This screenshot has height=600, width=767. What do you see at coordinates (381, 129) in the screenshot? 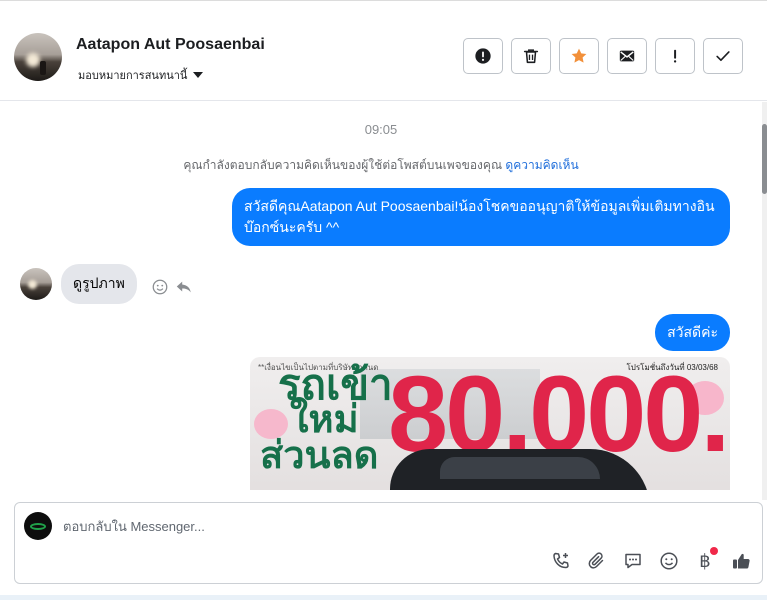
I see `message-timestamp: 09:05` at bounding box center [381, 129].